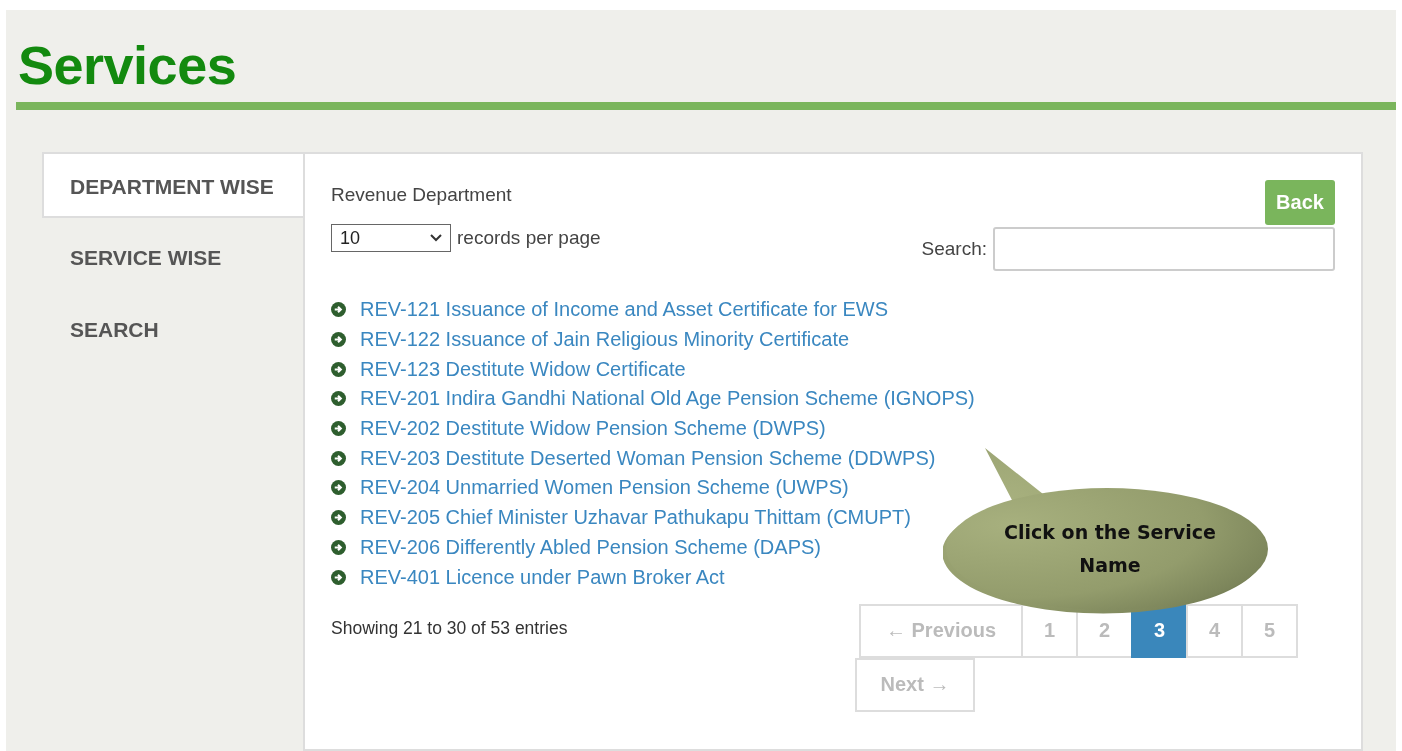 Image resolution: width=1402 pixels, height=751 pixels. What do you see at coordinates (1110, 549) in the screenshot?
I see `callout-tooltip-text: Click on the Service Name` at bounding box center [1110, 549].